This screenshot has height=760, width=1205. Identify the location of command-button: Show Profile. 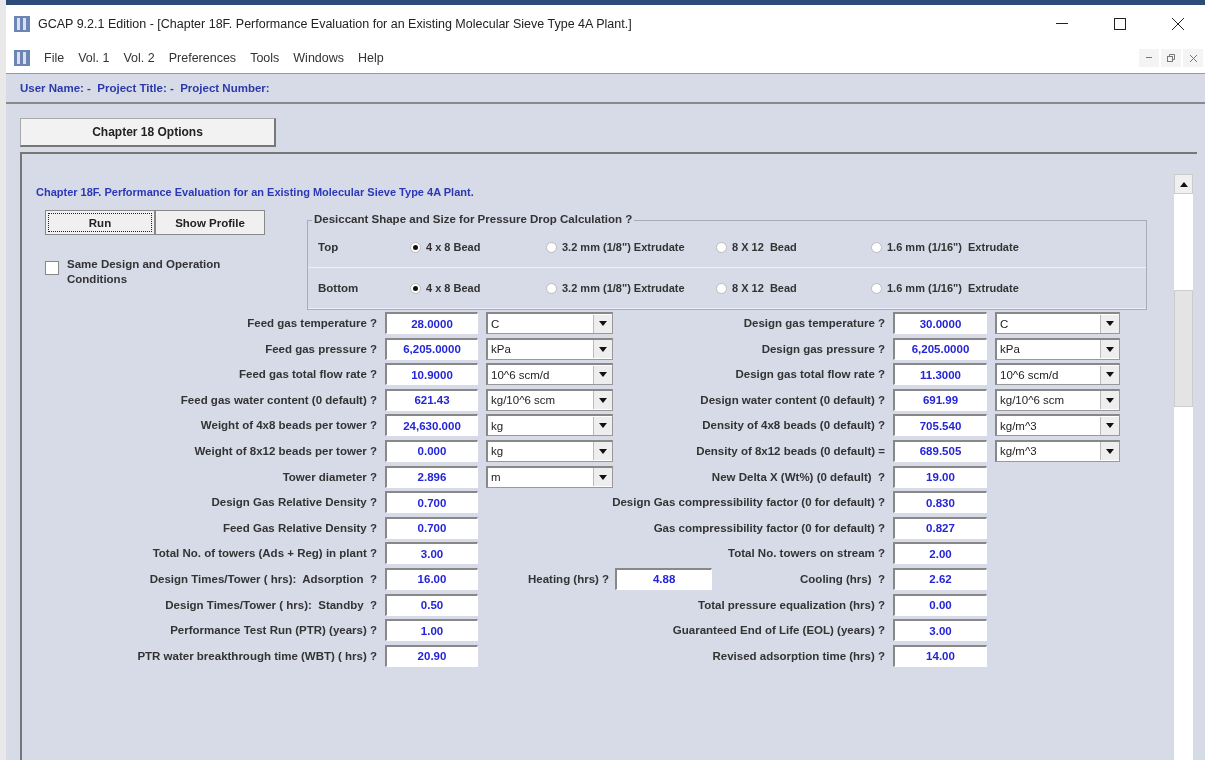
(210, 222).